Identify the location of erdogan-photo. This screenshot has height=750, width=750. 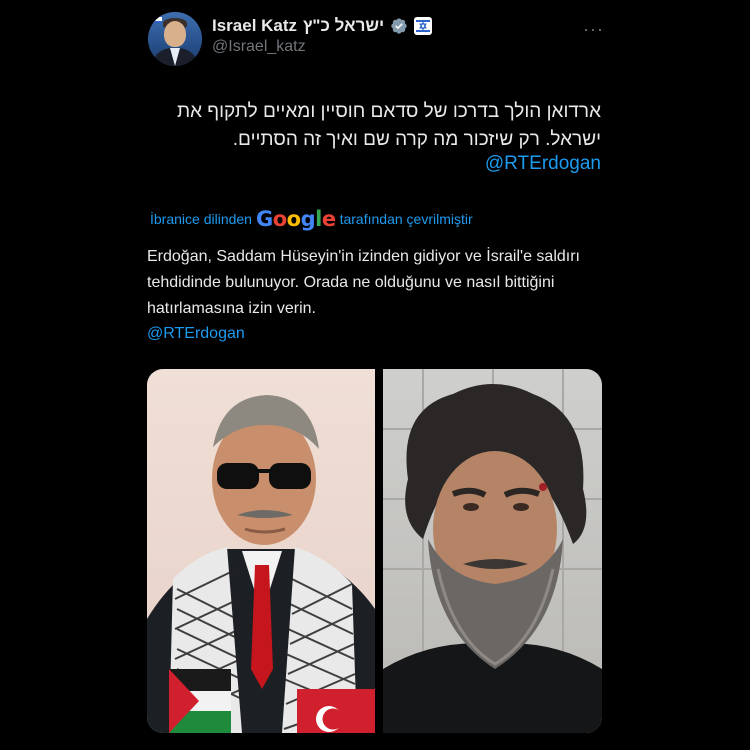
(261, 551).